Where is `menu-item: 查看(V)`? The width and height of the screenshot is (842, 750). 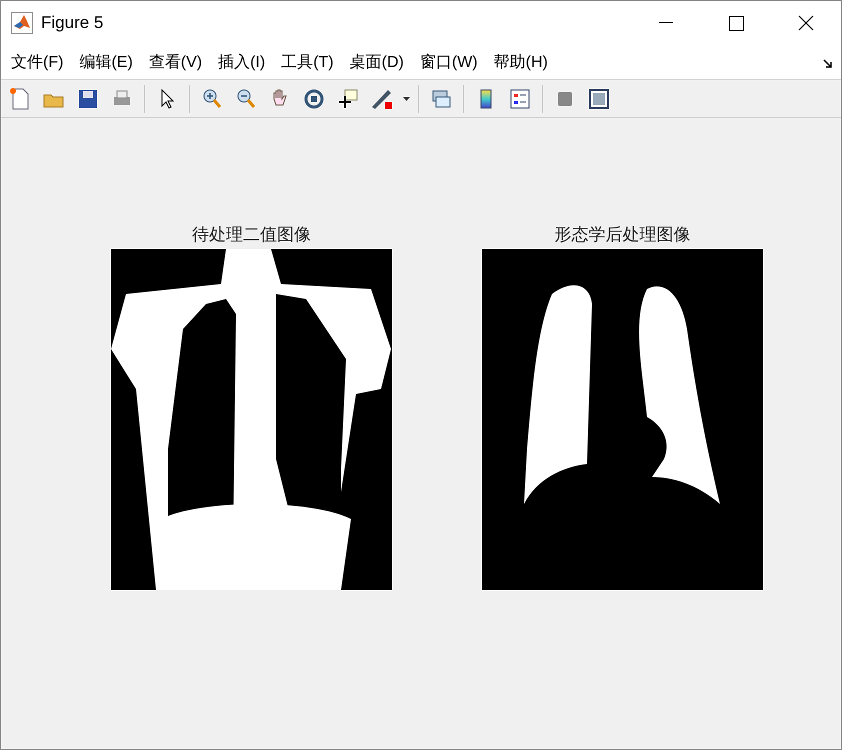
menu-item: 查看(V) is located at coordinates (175, 62).